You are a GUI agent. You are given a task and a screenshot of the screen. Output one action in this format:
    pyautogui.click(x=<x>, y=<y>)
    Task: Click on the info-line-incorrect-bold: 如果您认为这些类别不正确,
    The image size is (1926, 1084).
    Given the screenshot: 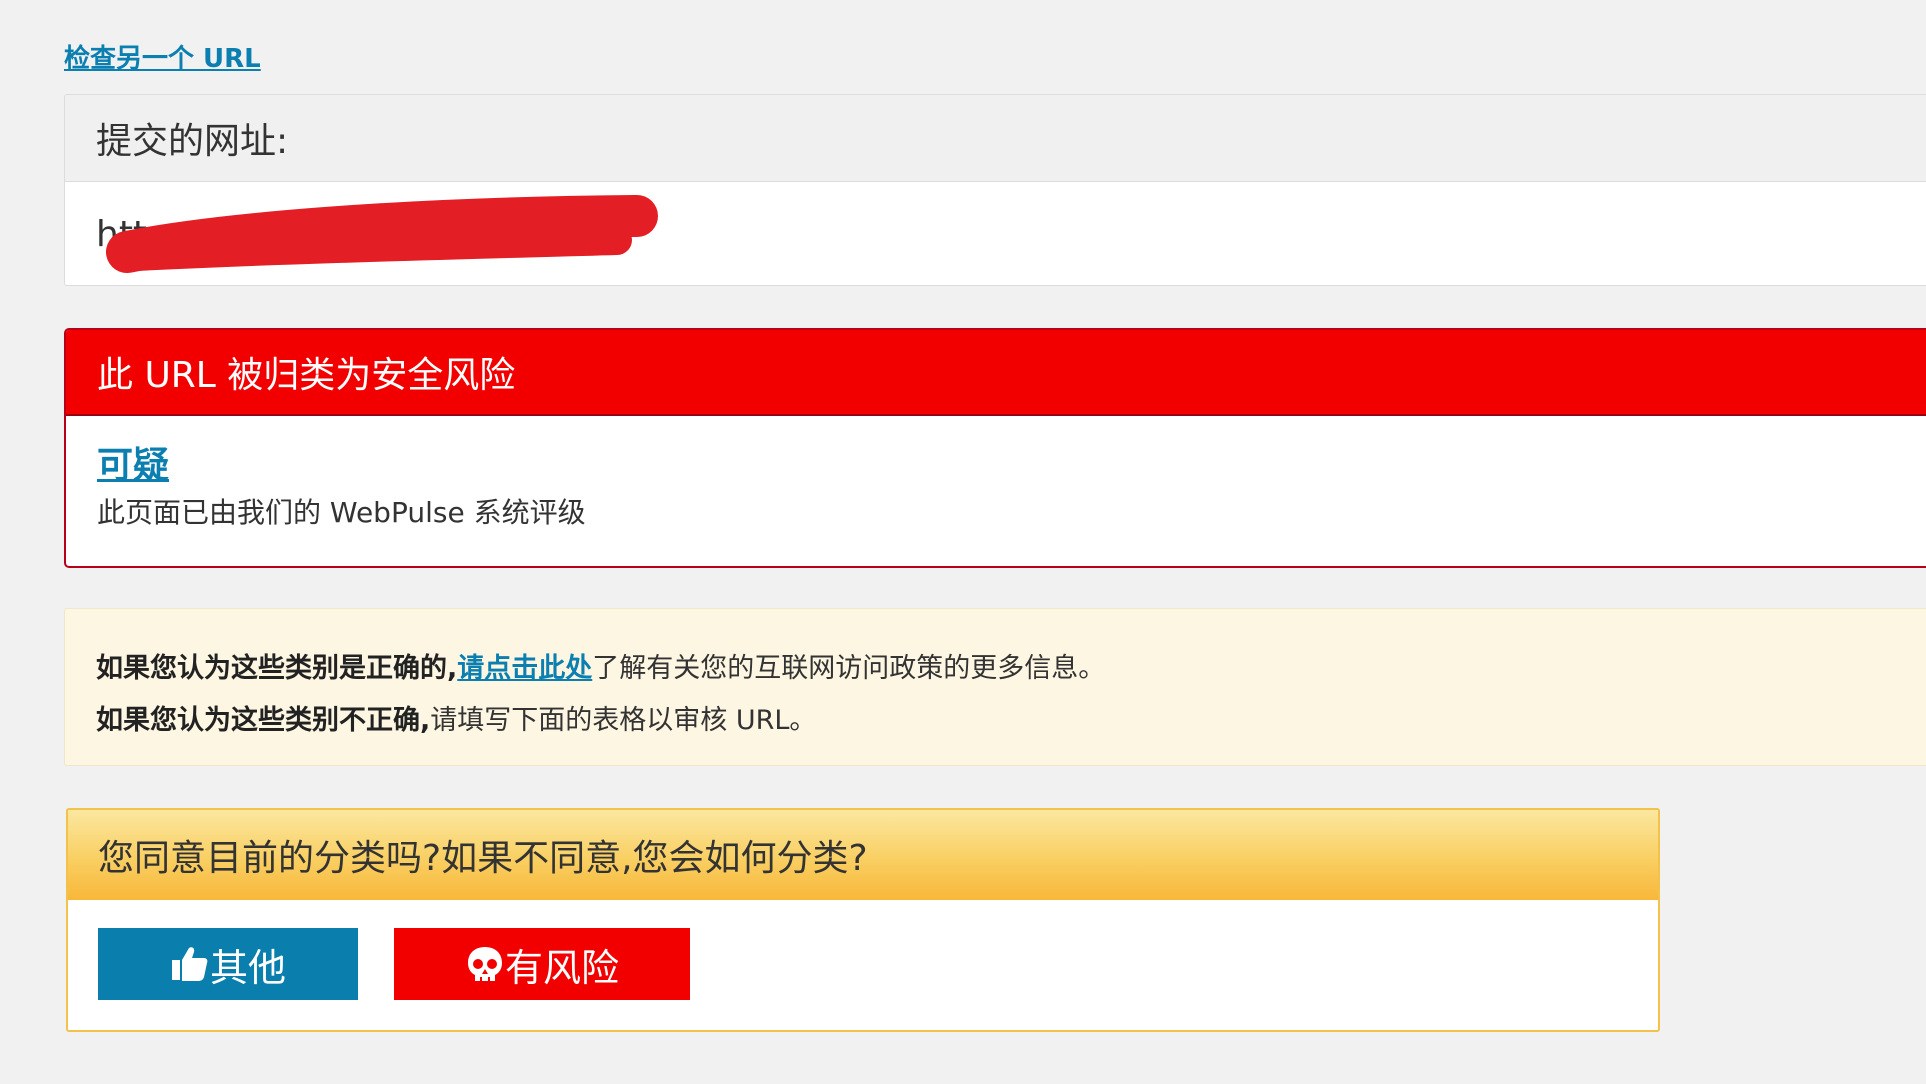 What is the action you would take?
    pyautogui.click(x=263, y=720)
    